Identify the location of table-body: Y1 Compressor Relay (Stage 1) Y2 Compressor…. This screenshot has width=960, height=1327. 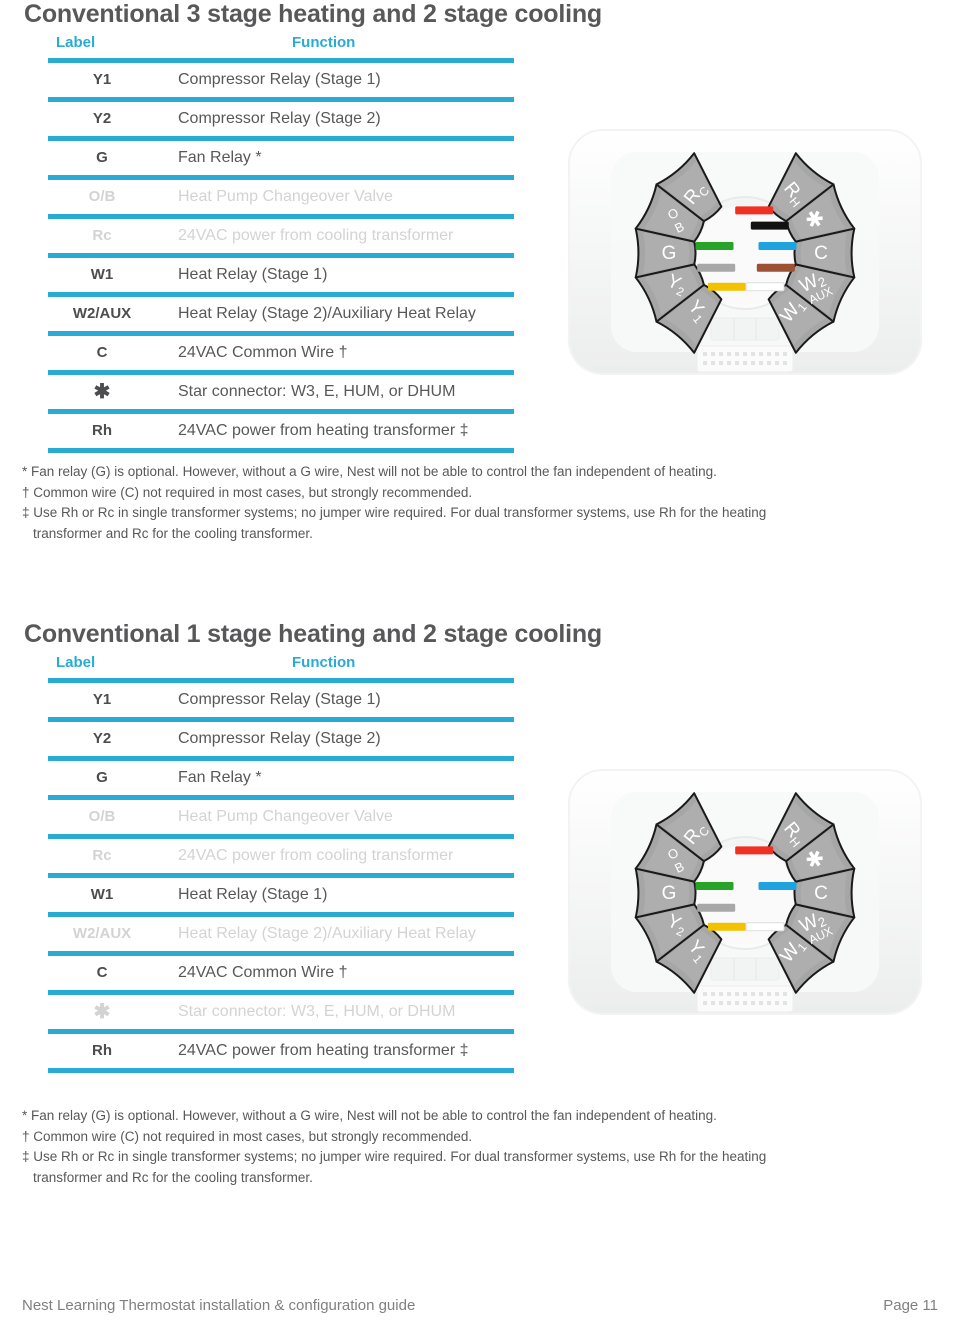
(281, 255).